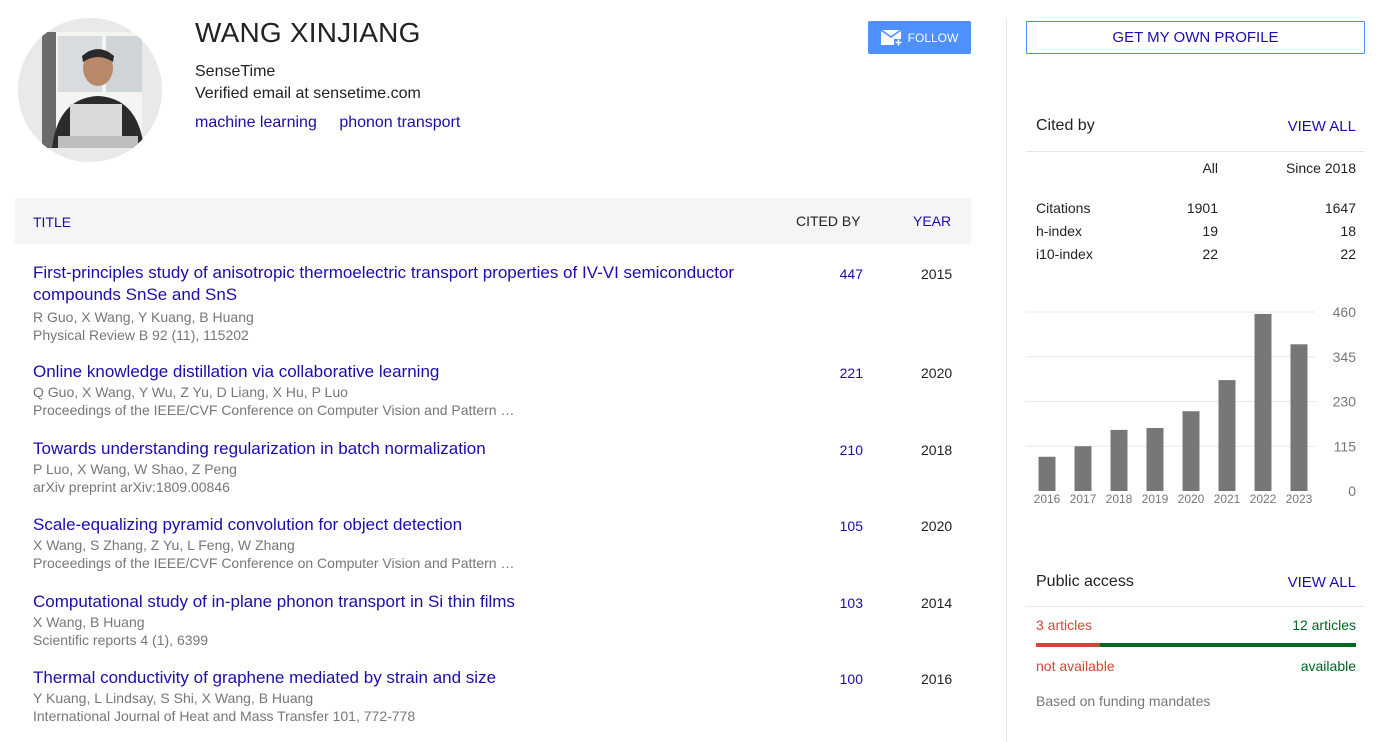  I want to click on not-available-label: not available, so click(1075, 666).